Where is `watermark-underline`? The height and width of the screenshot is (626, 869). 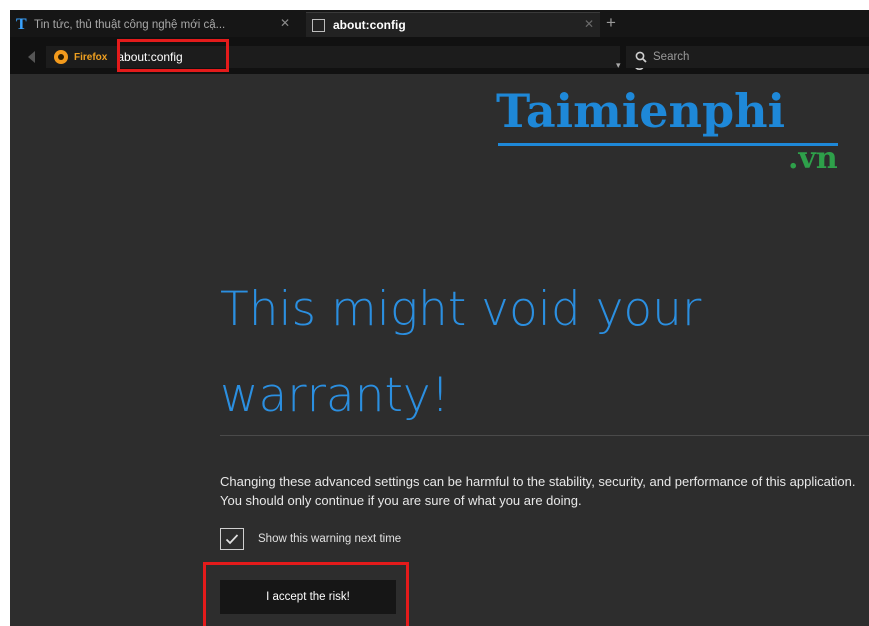 watermark-underline is located at coordinates (668, 144).